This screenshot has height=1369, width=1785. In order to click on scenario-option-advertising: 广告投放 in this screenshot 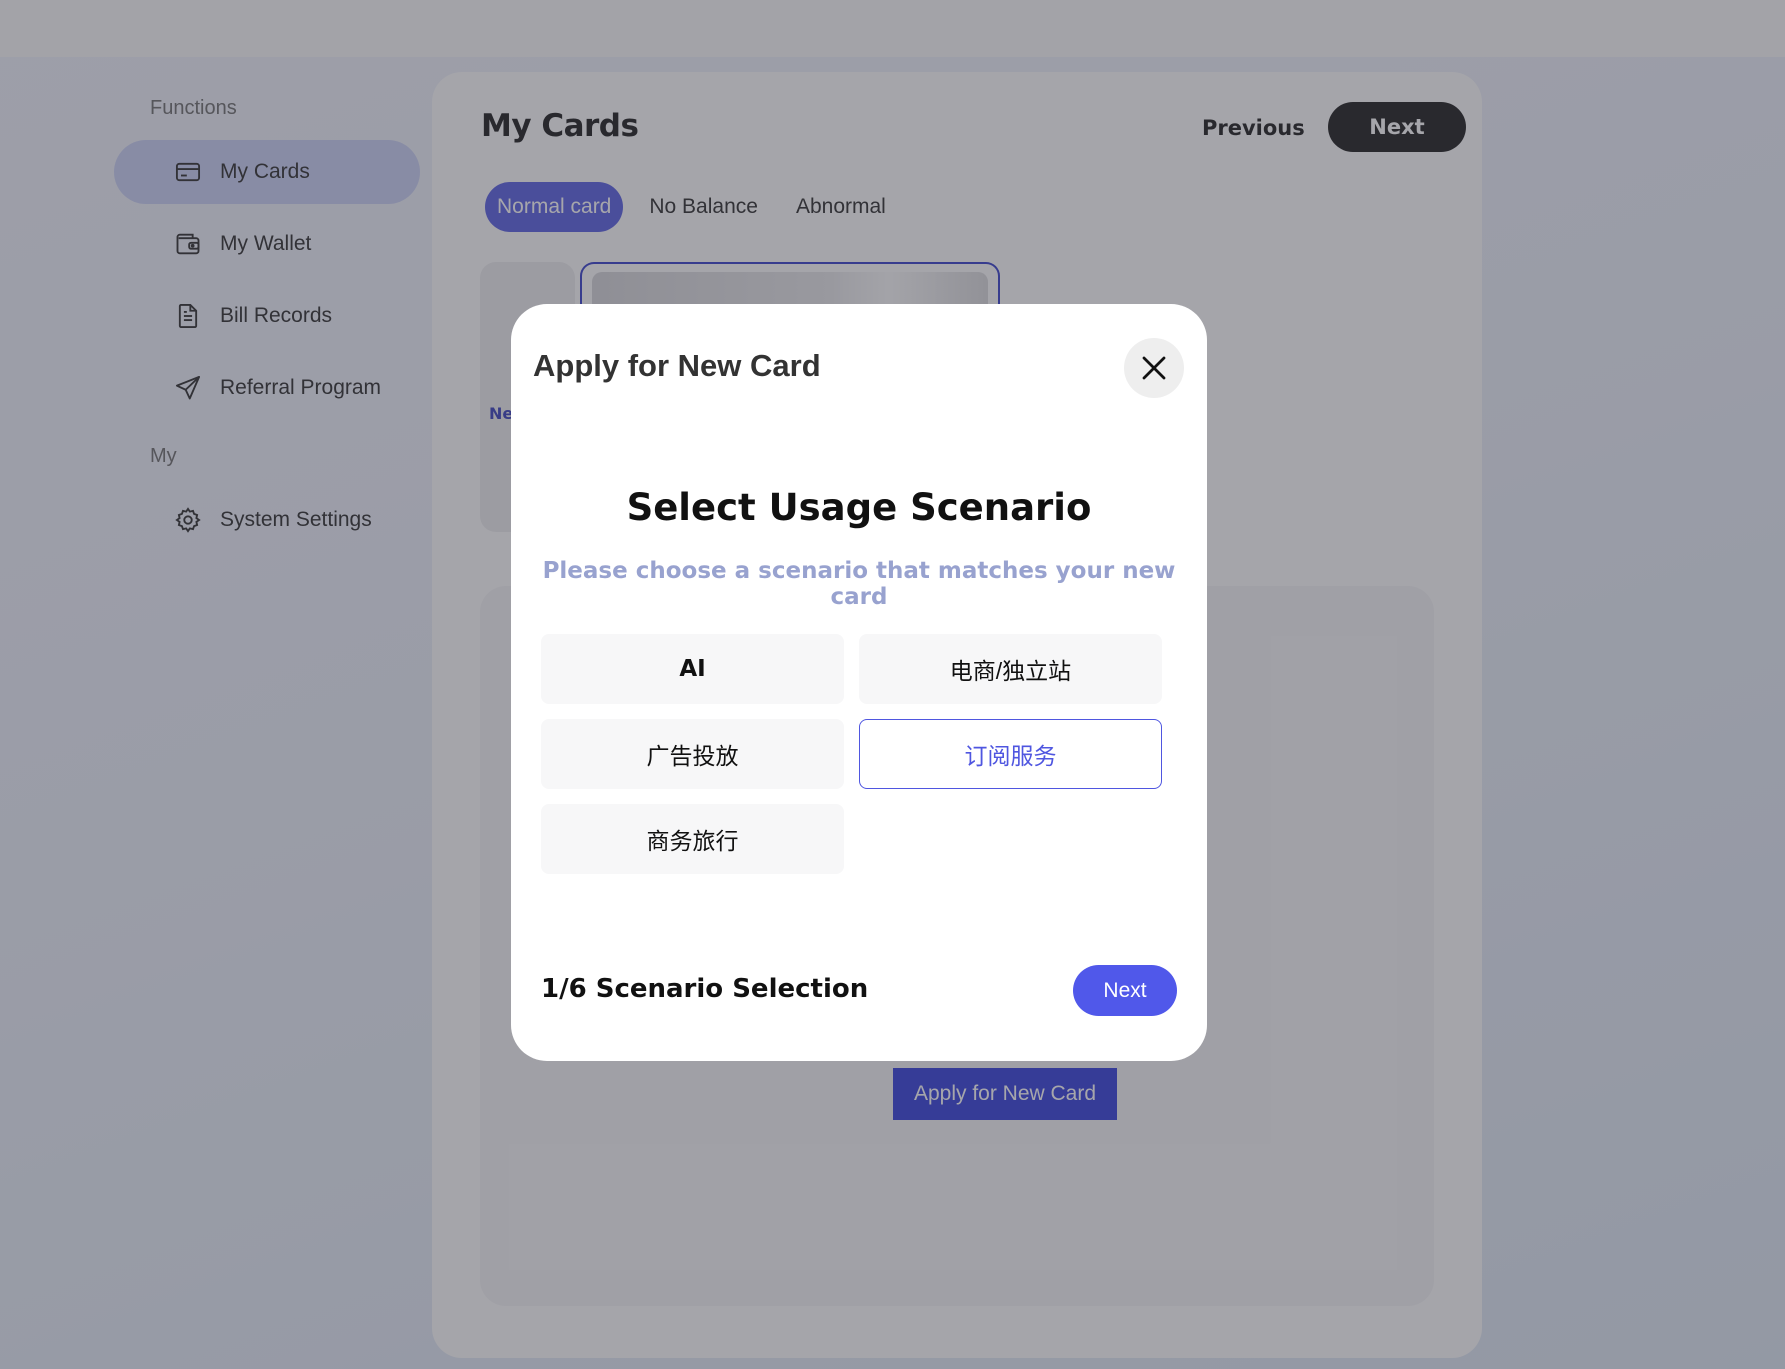, I will do `click(692, 754)`.